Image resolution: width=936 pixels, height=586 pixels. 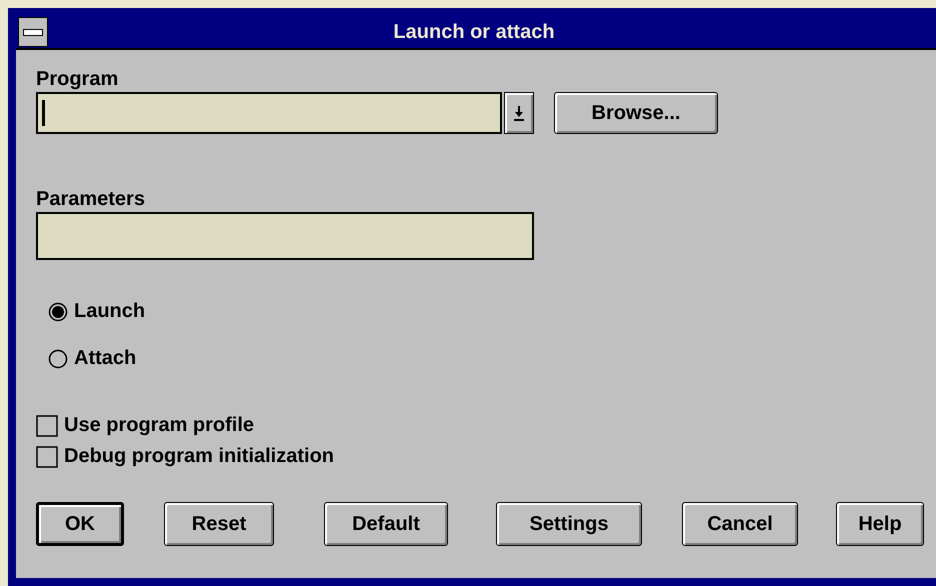 I want to click on dialog-button: OK, so click(x=80, y=524).